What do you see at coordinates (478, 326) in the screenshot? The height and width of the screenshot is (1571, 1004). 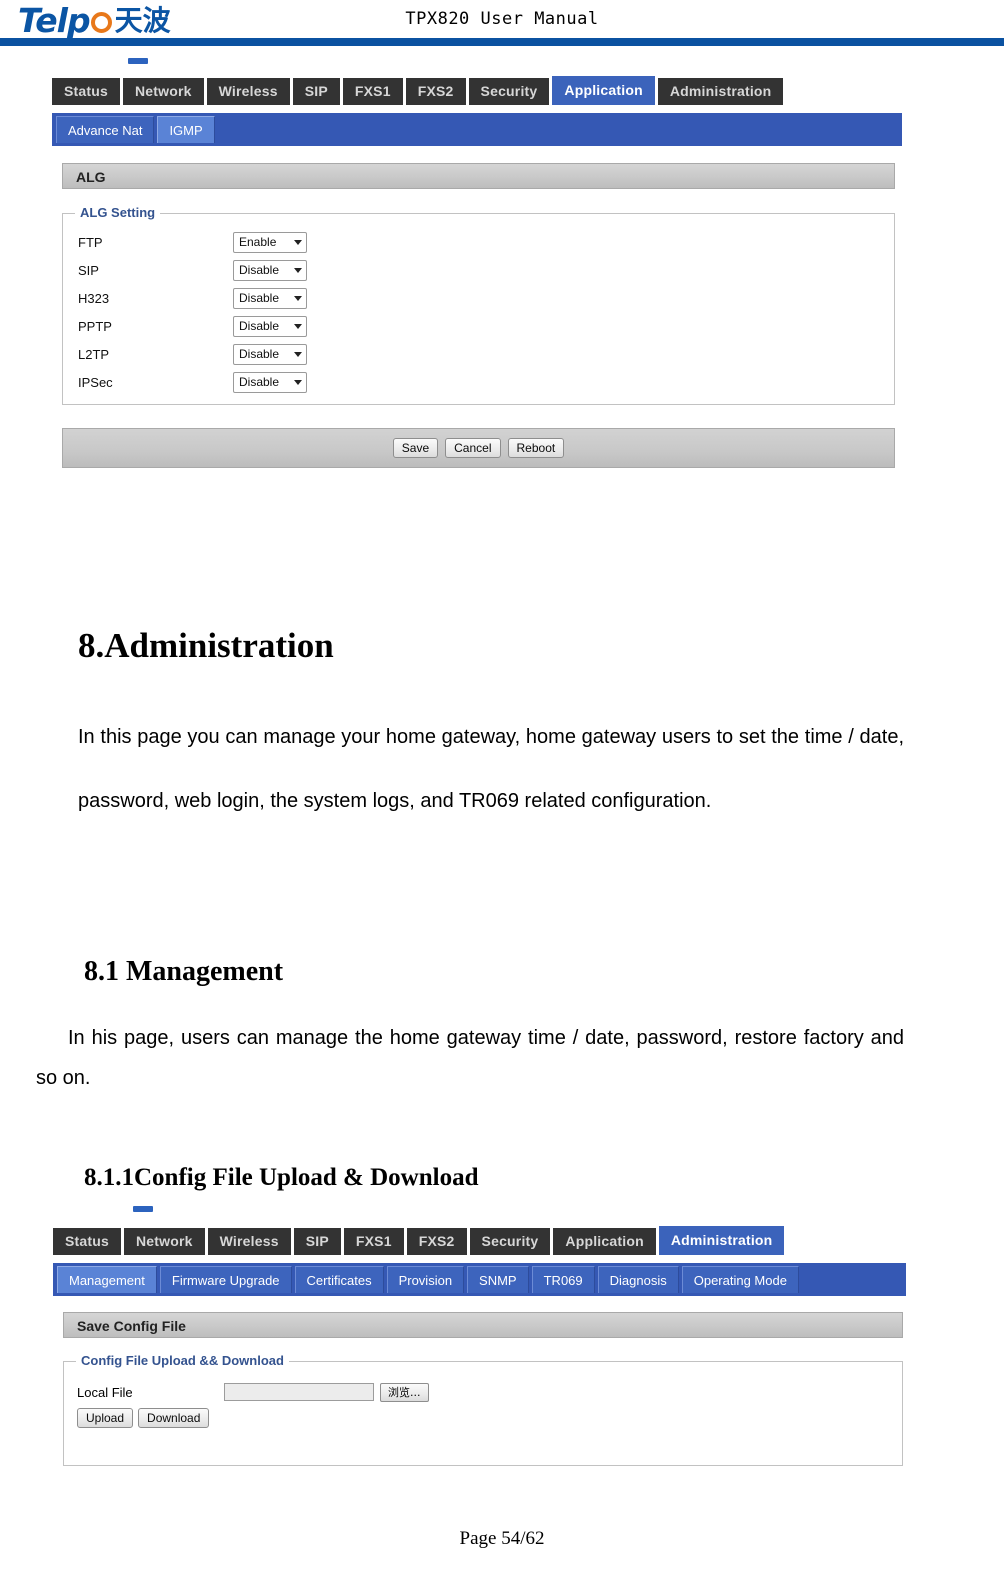 I see `alg-row-pptp: PPTP Disable` at bounding box center [478, 326].